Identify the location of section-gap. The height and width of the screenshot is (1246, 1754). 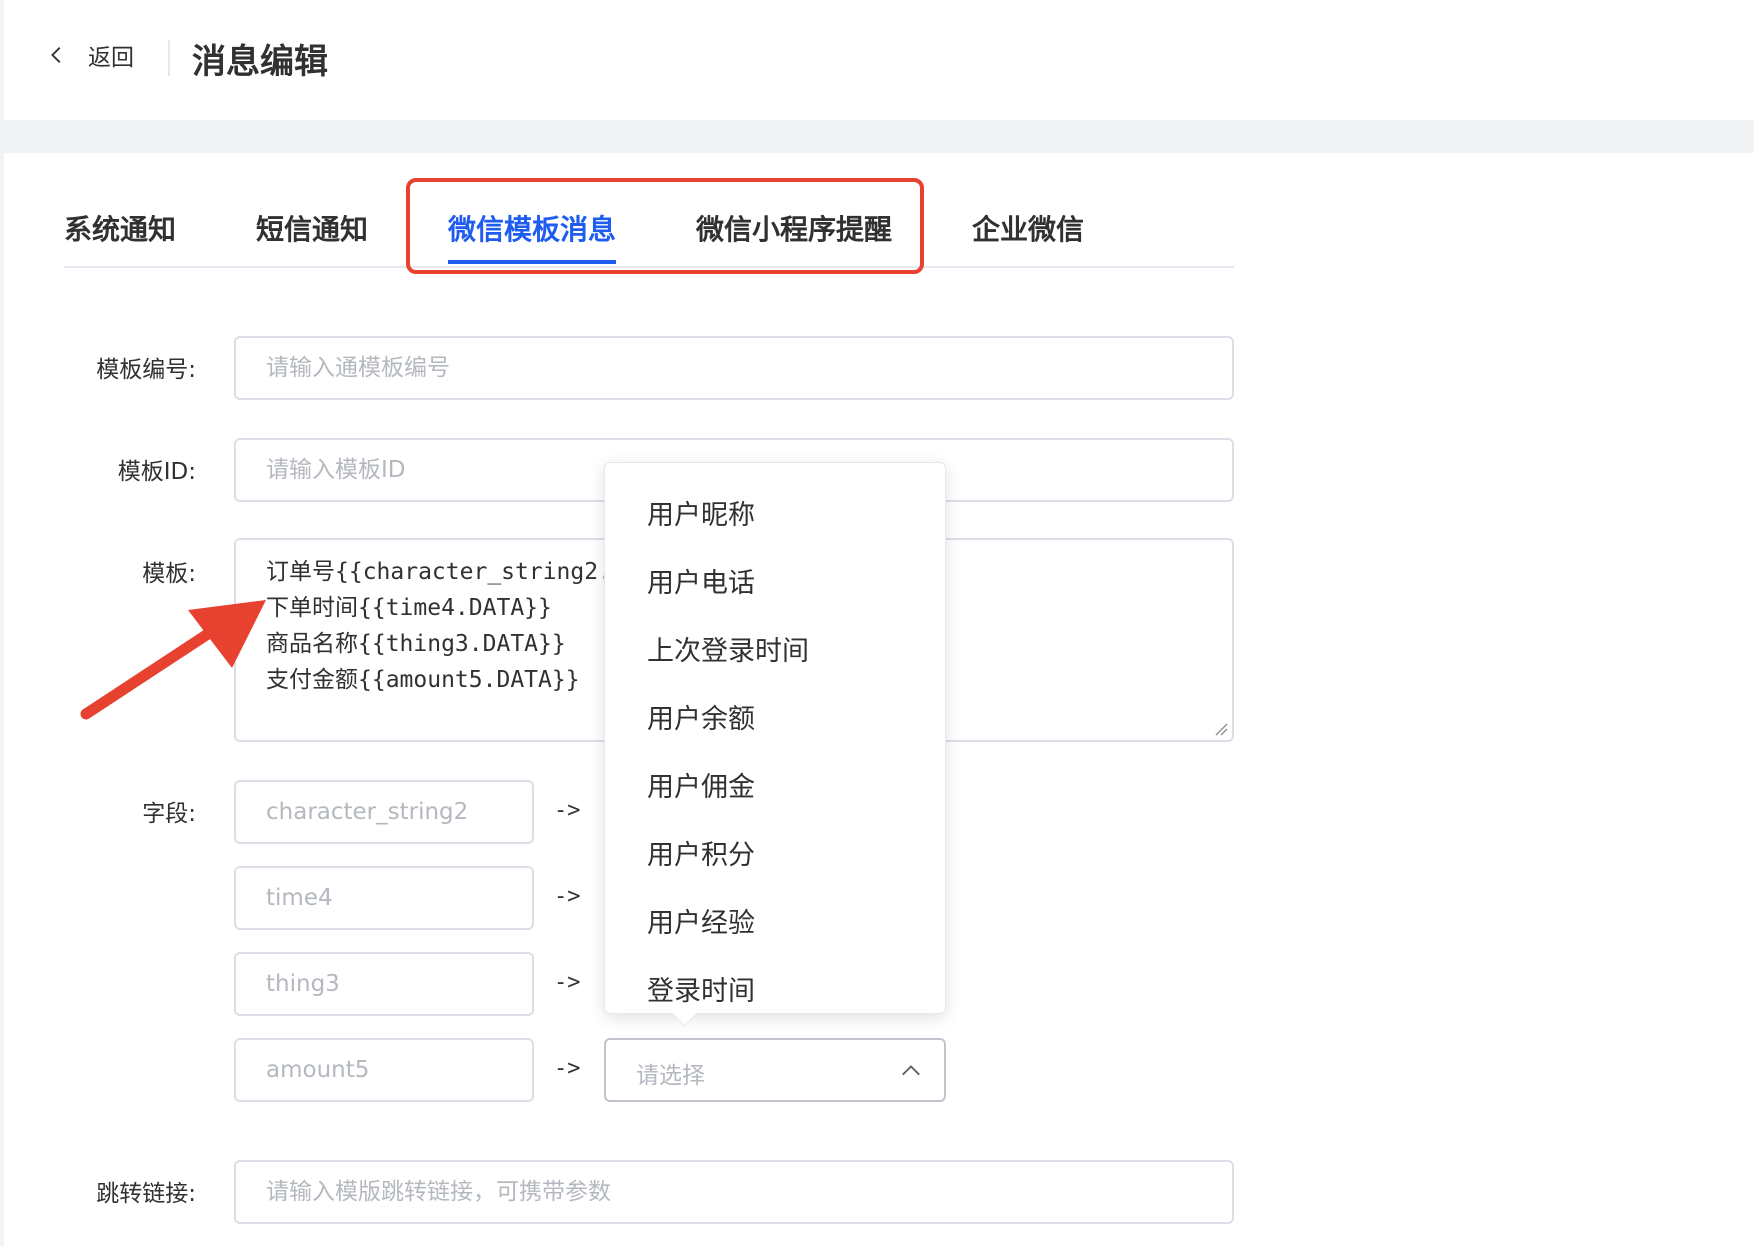
(877, 136).